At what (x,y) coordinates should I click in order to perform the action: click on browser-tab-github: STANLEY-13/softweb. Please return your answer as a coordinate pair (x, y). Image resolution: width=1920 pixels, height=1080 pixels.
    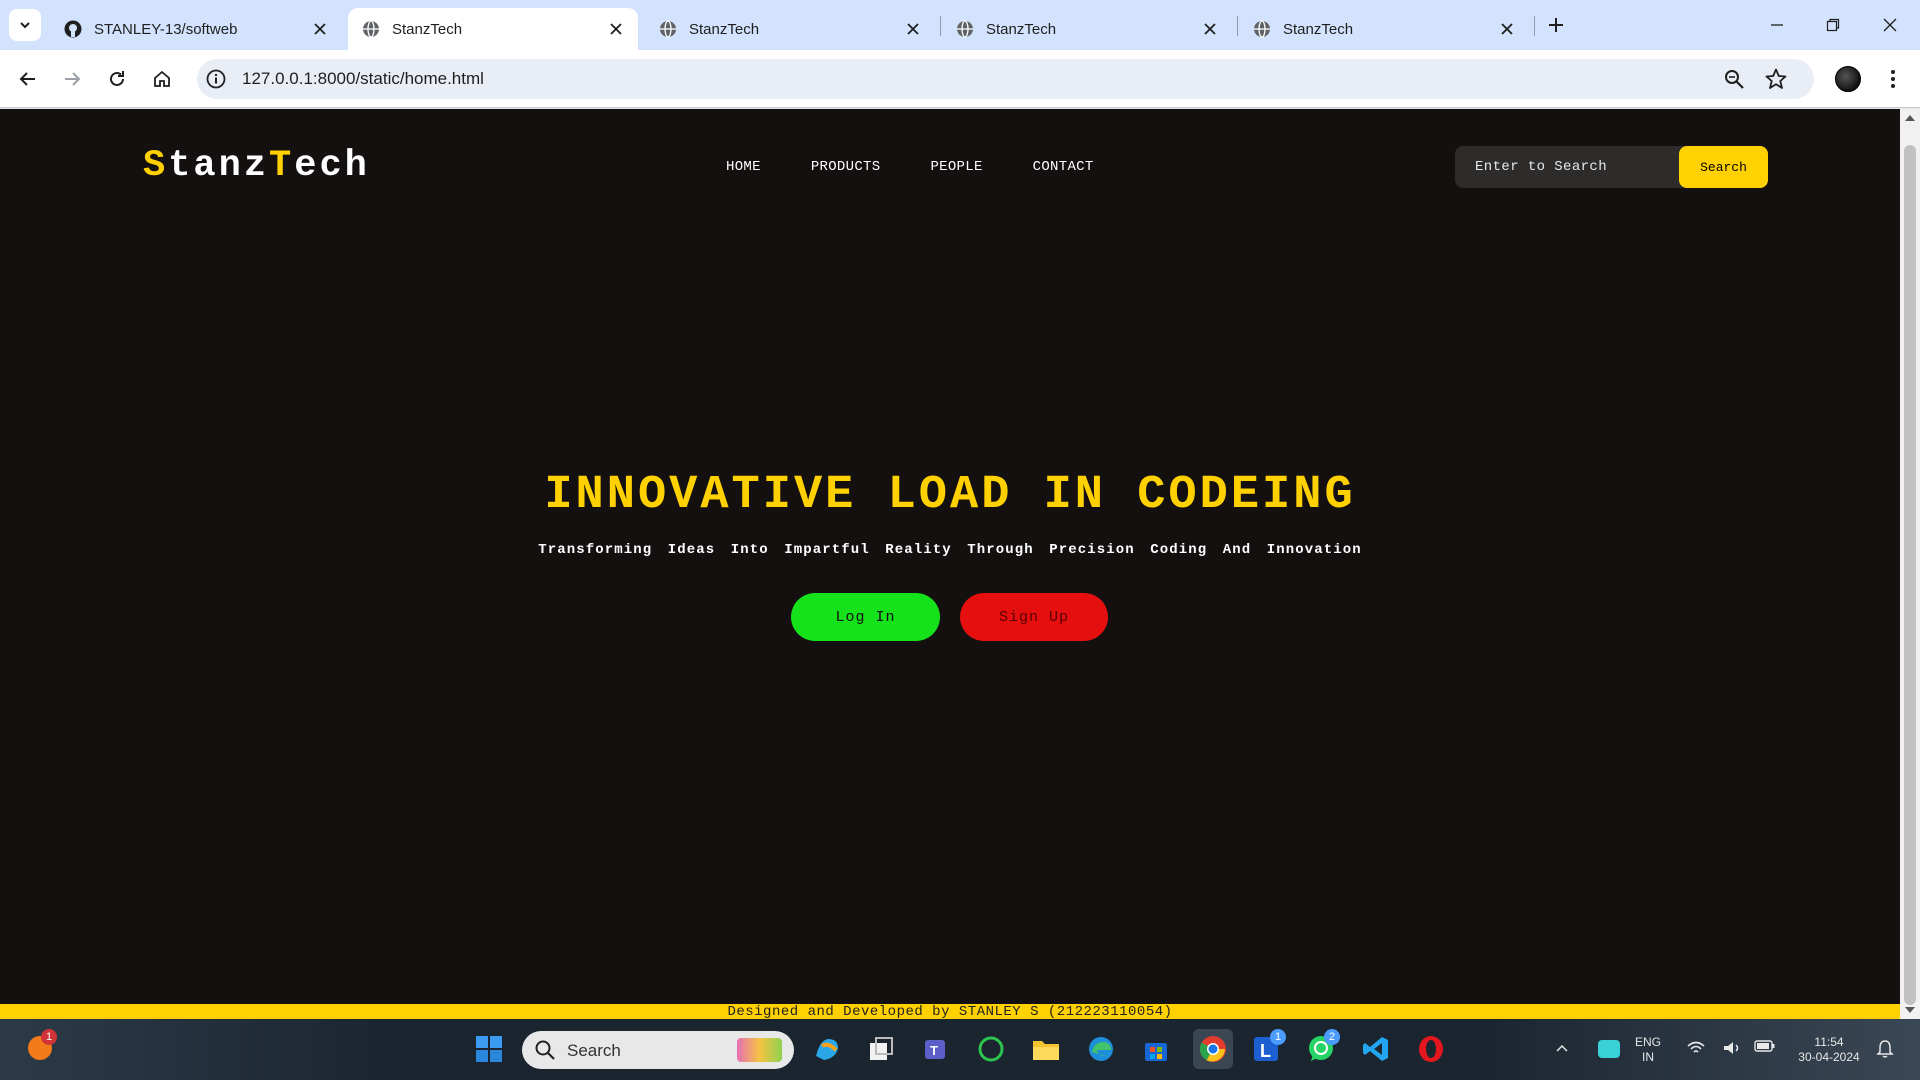
    Looking at the image, I should click on (196, 29).